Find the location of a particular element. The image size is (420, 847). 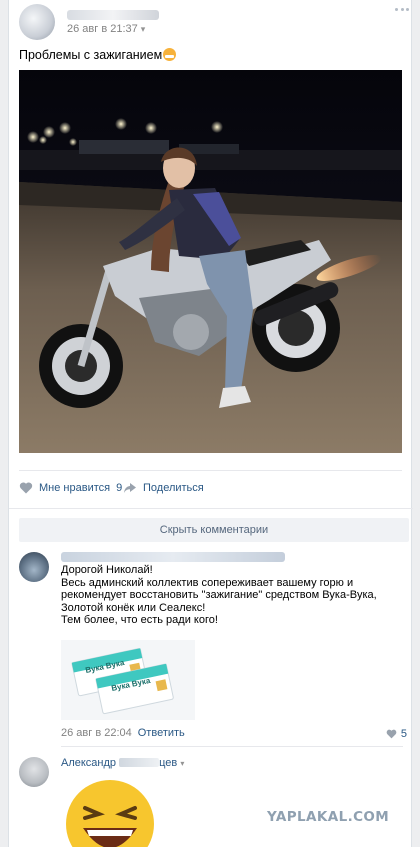

comment-like-button: 5 is located at coordinates (396, 734).